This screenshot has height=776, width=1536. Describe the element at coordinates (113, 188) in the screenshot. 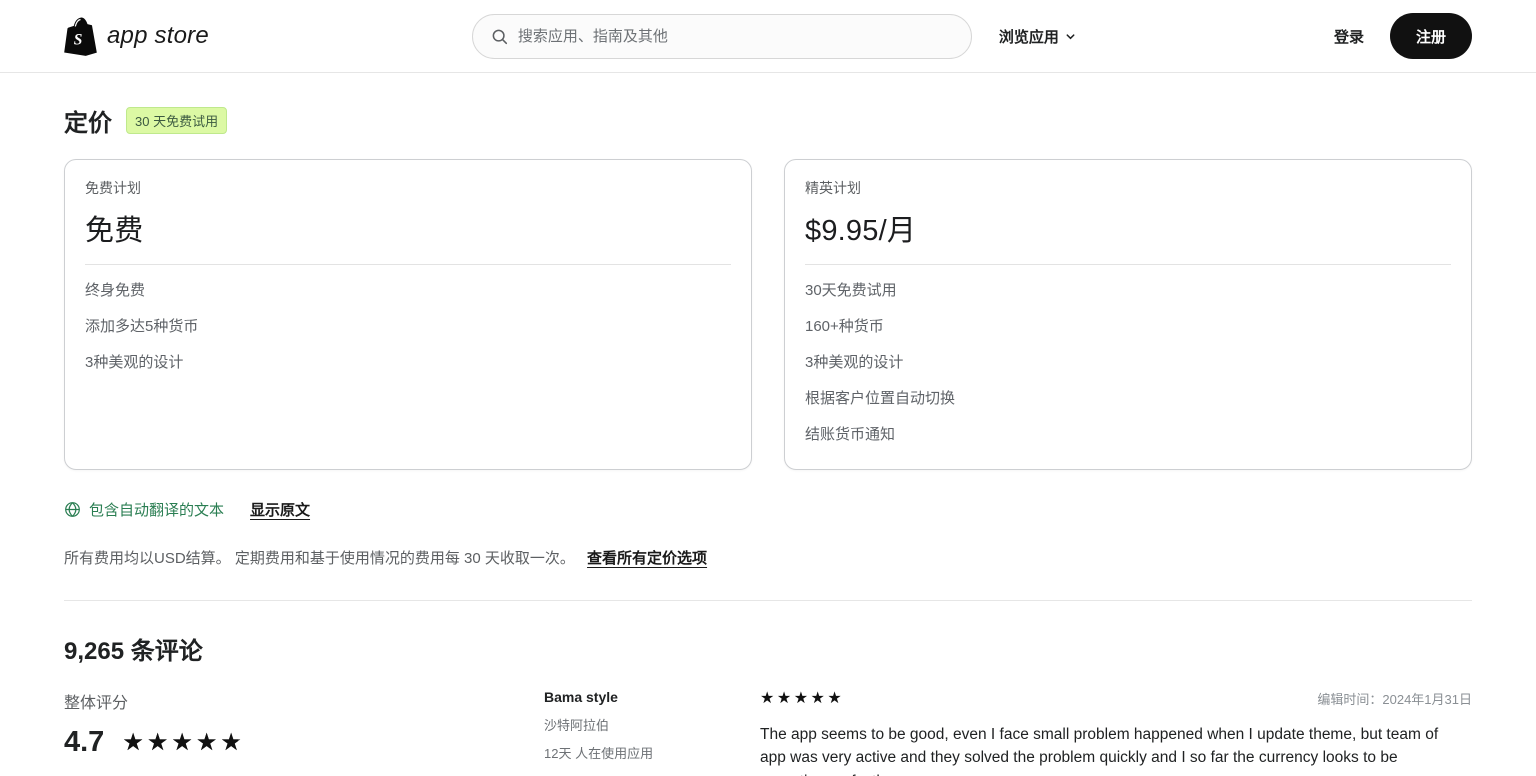

I see `plan-name: 免费计划` at that location.